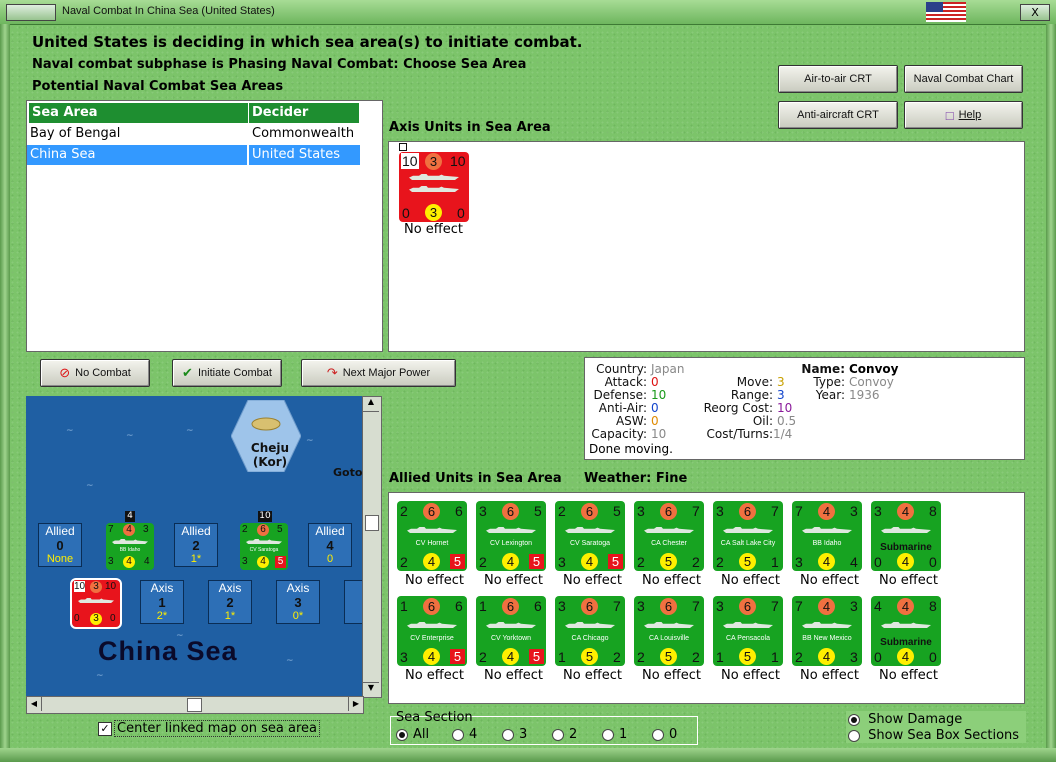 The image size is (1056, 762). What do you see at coordinates (434, 187) in the screenshot?
I see `axis-convoy-counter: 10 3 10 0 3 0` at bounding box center [434, 187].